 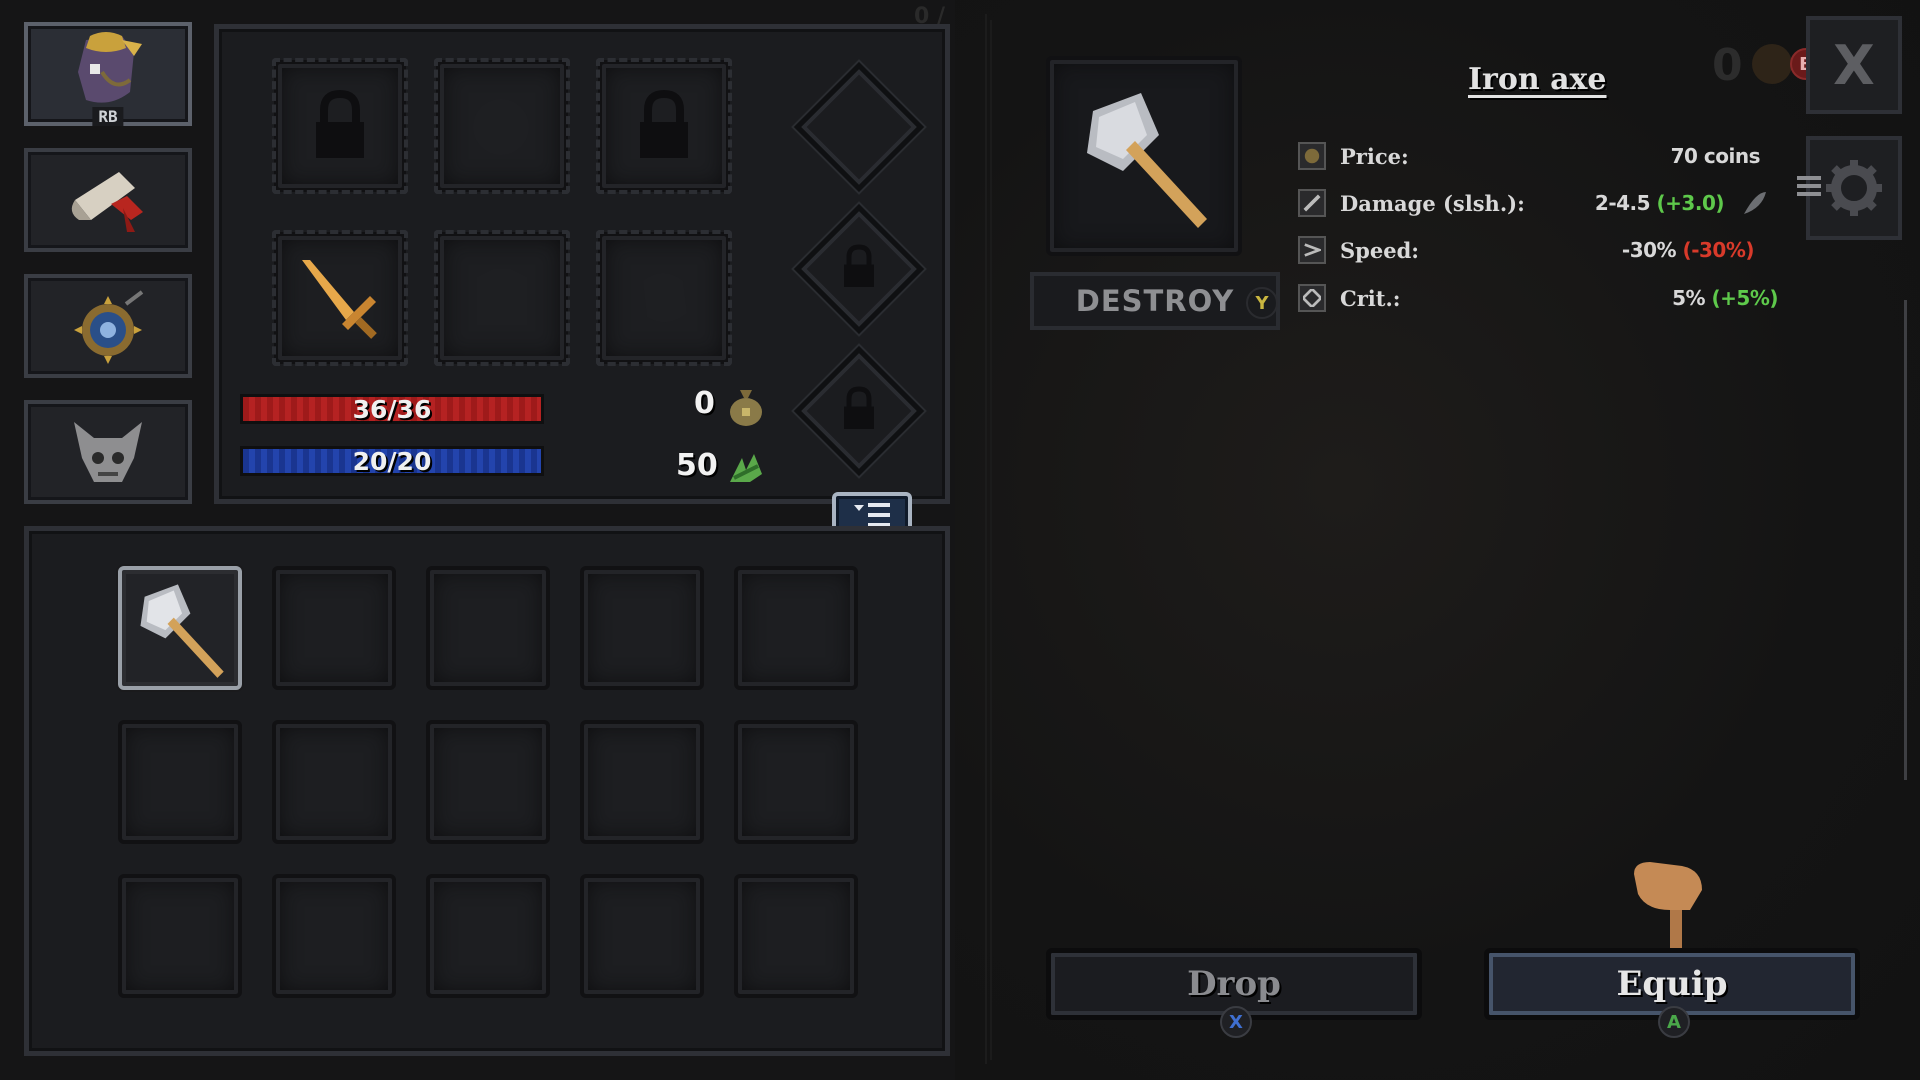 I want to click on sort-list-icon, so click(x=872, y=515).